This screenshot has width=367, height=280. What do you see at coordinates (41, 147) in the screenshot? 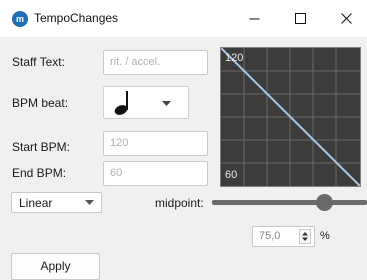
I see `start-bpm-label: Start BPM:` at bounding box center [41, 147].